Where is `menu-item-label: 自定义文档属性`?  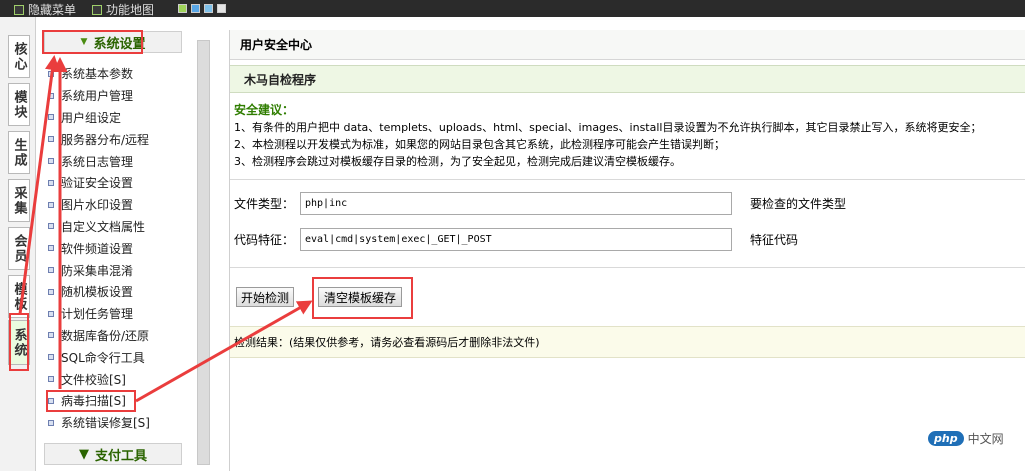
menu-item-label: 自定义文档属性 is located at coordinates (103, 226).